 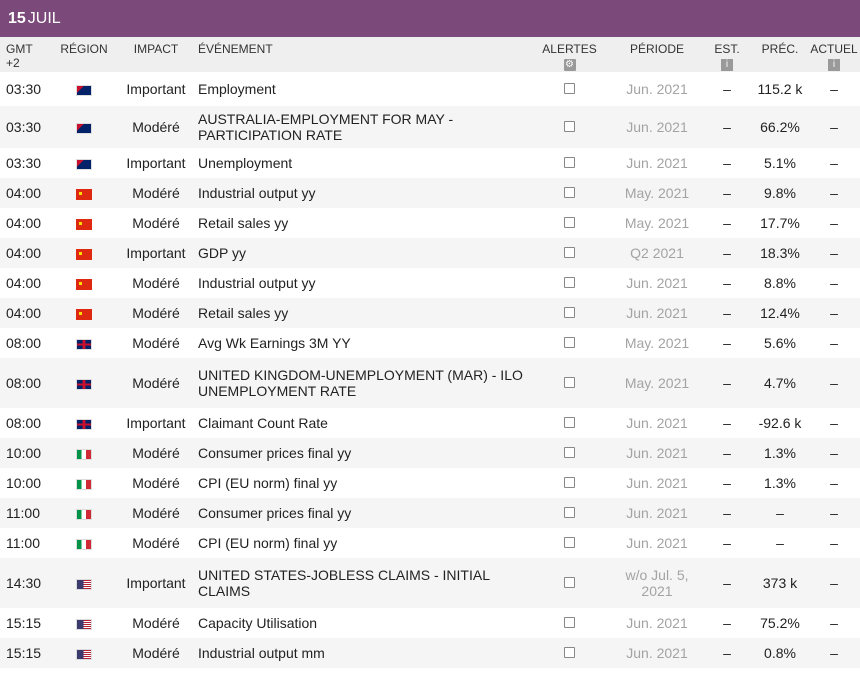 What do you see at coordinates (359, 623) in the screenshot?
I see `event-name: Capacity Utilisation` at bounding box center [359, 623].